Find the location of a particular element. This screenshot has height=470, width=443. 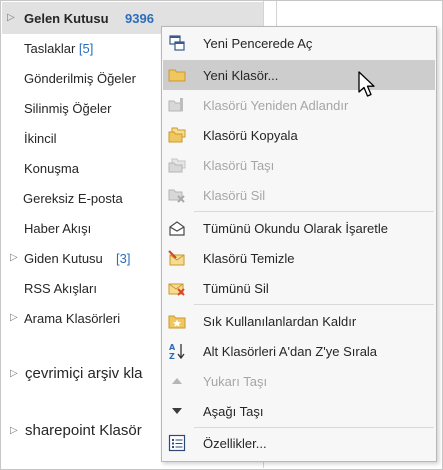

folder-drafts: Taslaklar [5] is located at coordinates (58, 48).